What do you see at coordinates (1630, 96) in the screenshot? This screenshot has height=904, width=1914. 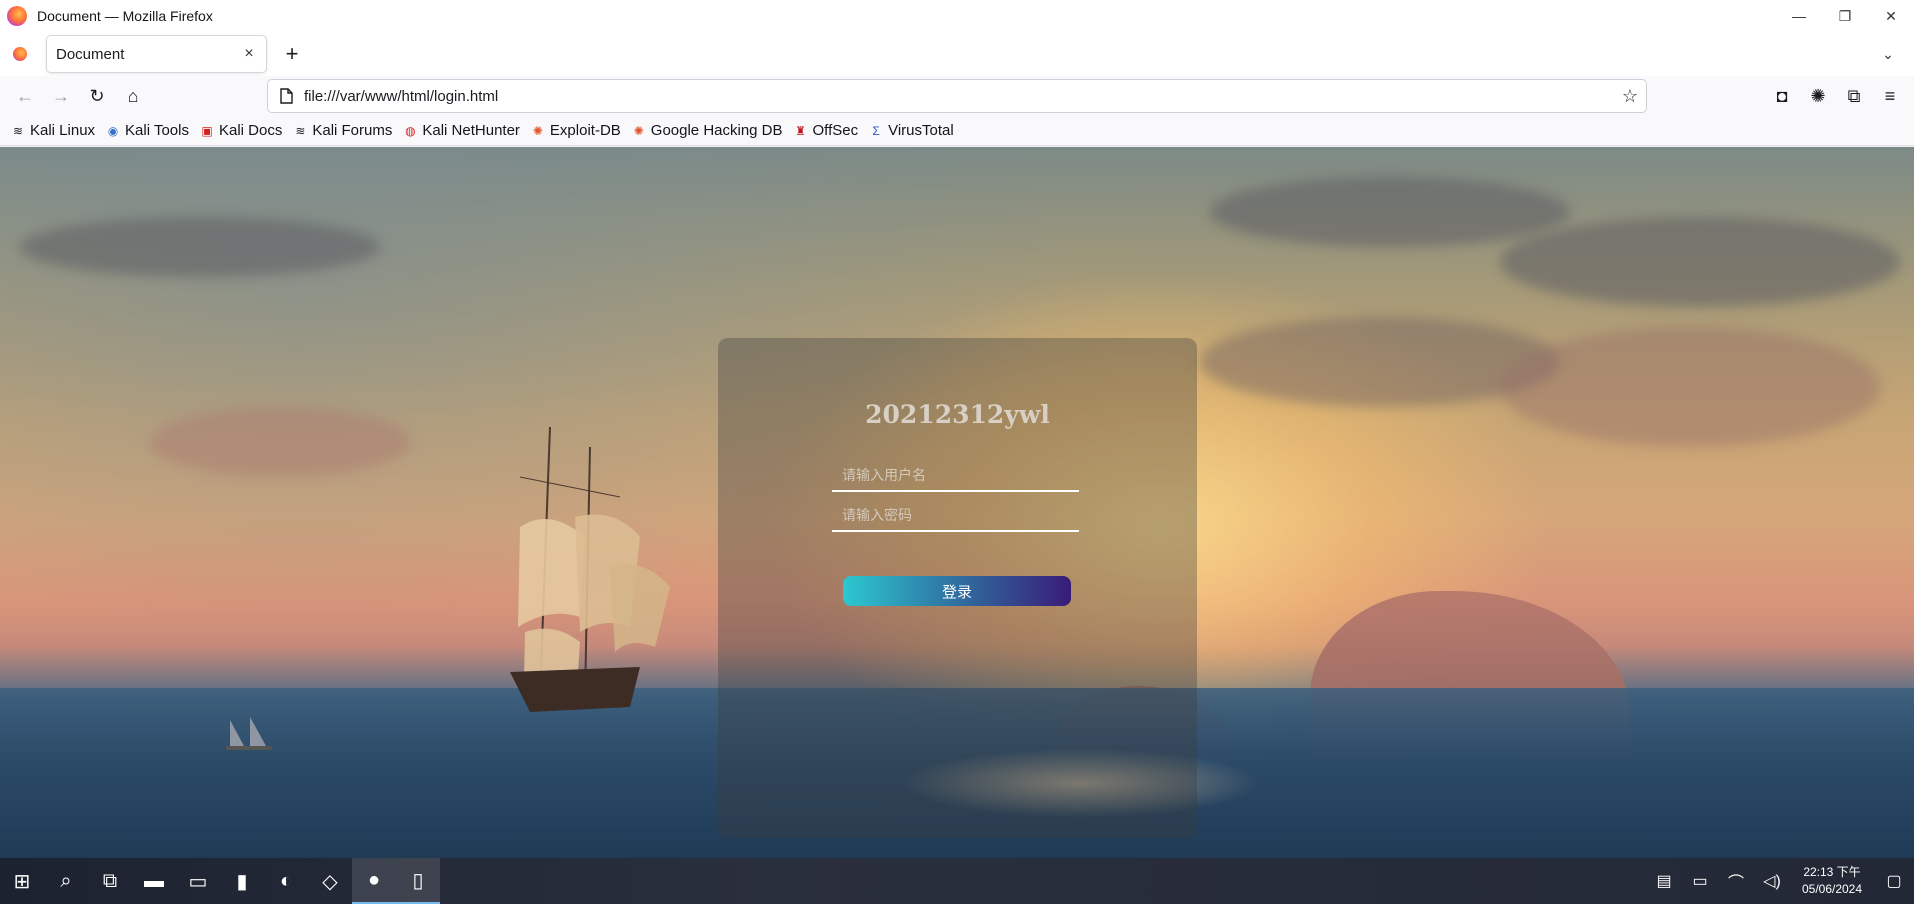 I see `bookmark-star-icon: ☆` at bounding box center [1630, 96].